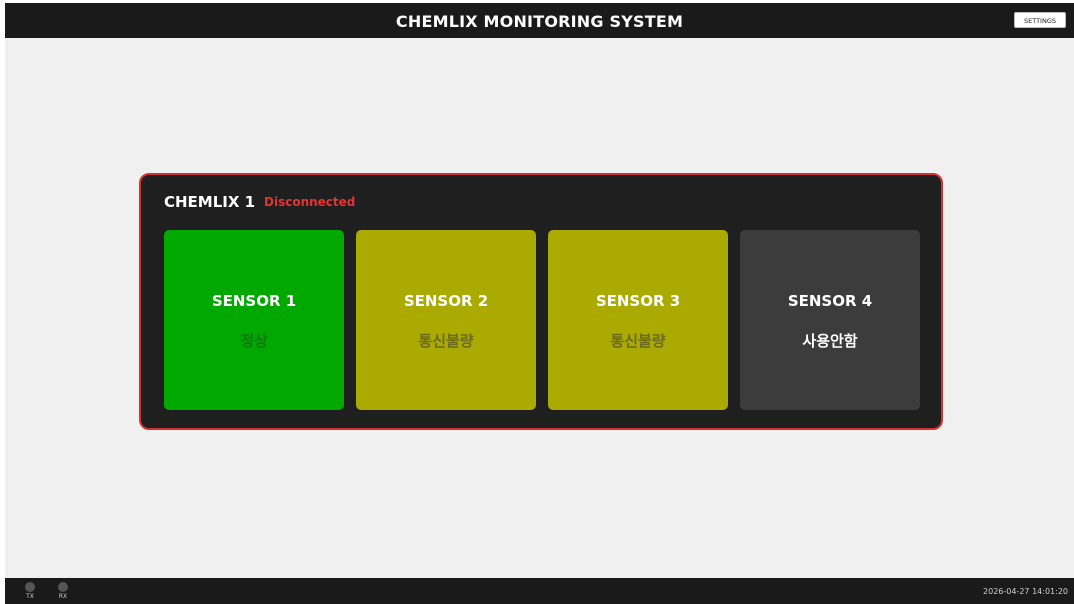 The height and width of the screenshot is (604, 1074). What do you see at coordinates (638, 320) in the screenshot?
I see `sensor-tile-3: SENSOR 3 통신불량` at bounding box center [638, 320].